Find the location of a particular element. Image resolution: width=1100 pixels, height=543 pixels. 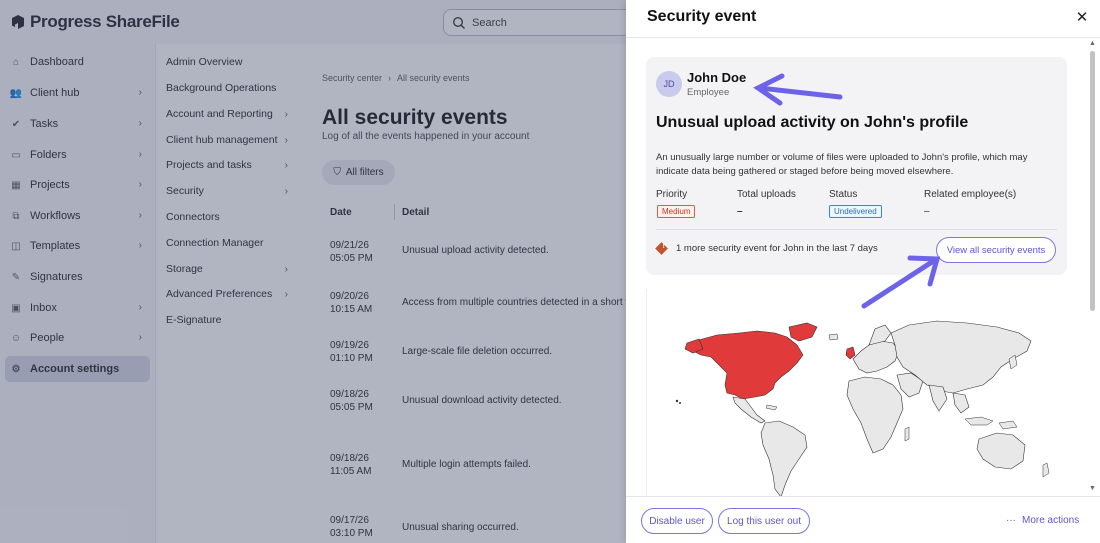

ellipsis-icon: ··· is located at coordinates (1011, 520).